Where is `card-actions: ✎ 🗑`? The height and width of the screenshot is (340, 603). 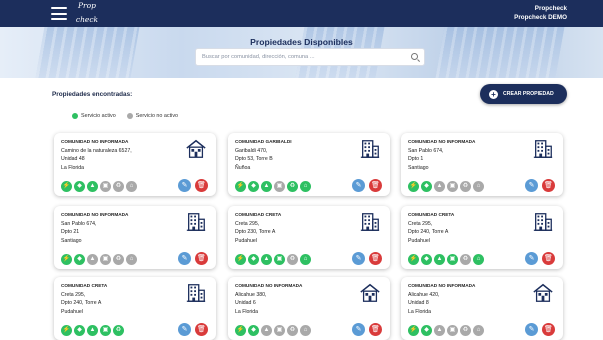 card-actions: ✎ 🗑 is located at coordinates (193, 258).